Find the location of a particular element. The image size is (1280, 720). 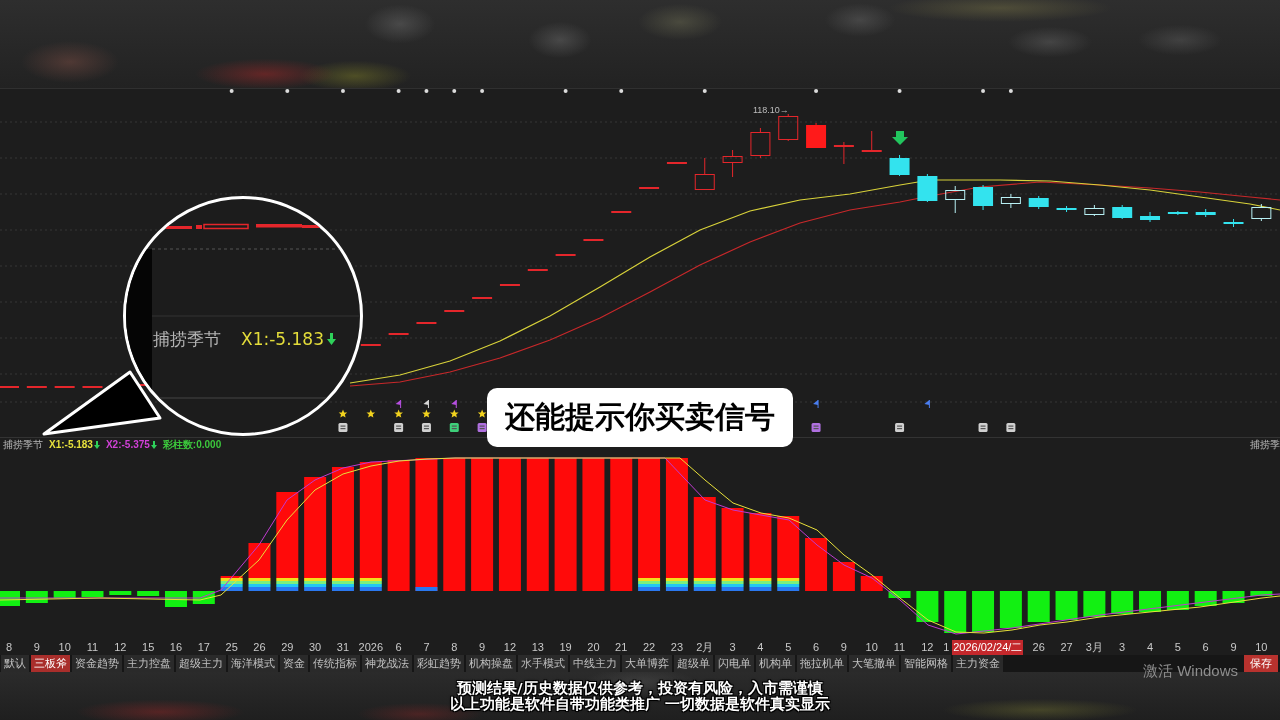

disclaimer-caption: 以上功能是软件自带功能类推广 一切数据是软件真实显示 is located at coordinates (640, 704).